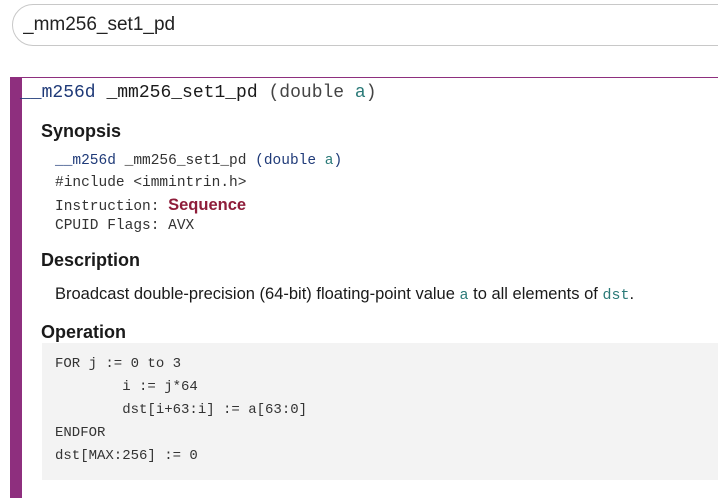 The width and height of the screenshot is (718, 498). I want to click on synopsis-cpuid: CPUID Flags: AVX, so click(124, 226).